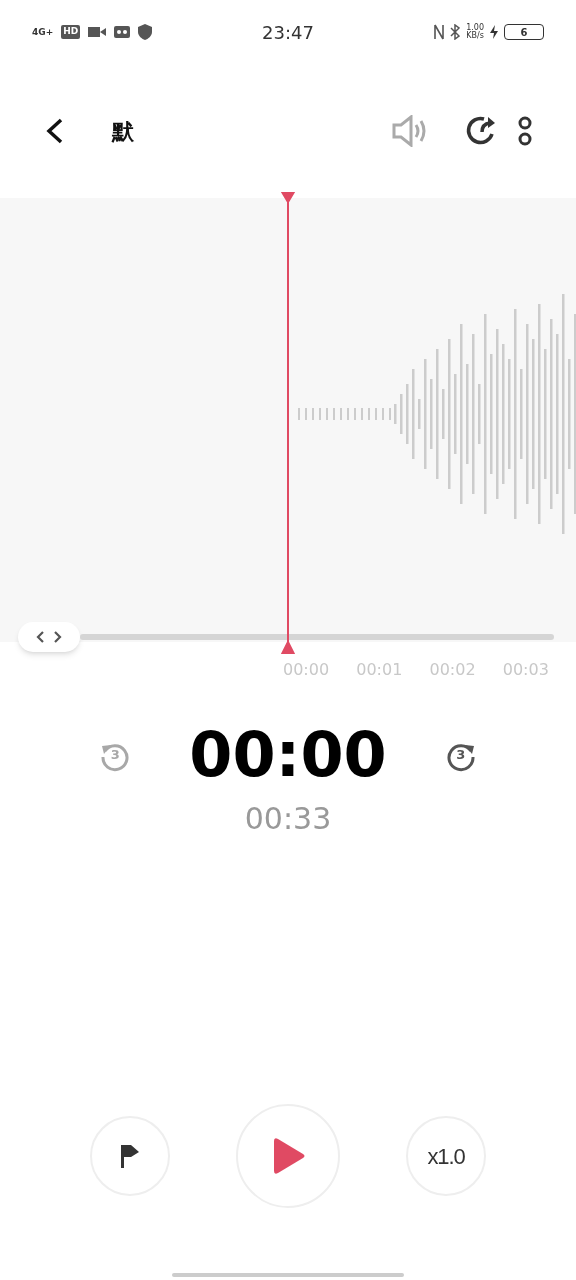 Image resolution: width=576 pixels, height=1280 pixels. What do you see at coordinates (123, 131) in the screenshot?
I see `recording-title: 默` at bounding box center [123, 131].